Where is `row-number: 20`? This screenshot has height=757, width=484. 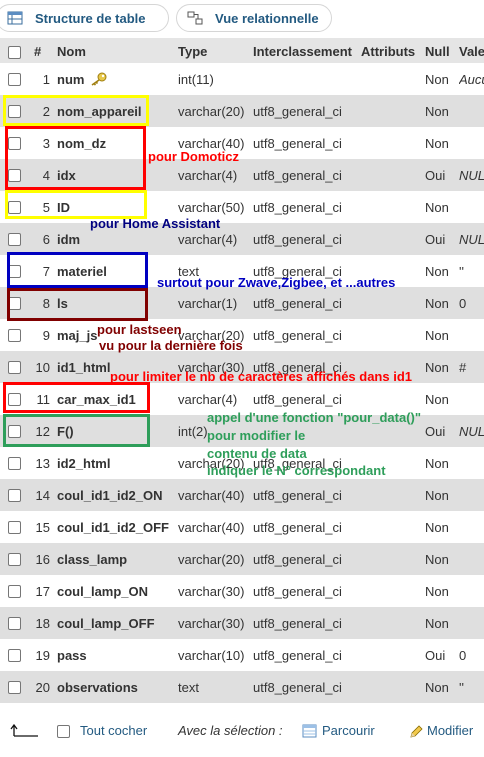 row-number: 20 is located at coordinates (42, 687).